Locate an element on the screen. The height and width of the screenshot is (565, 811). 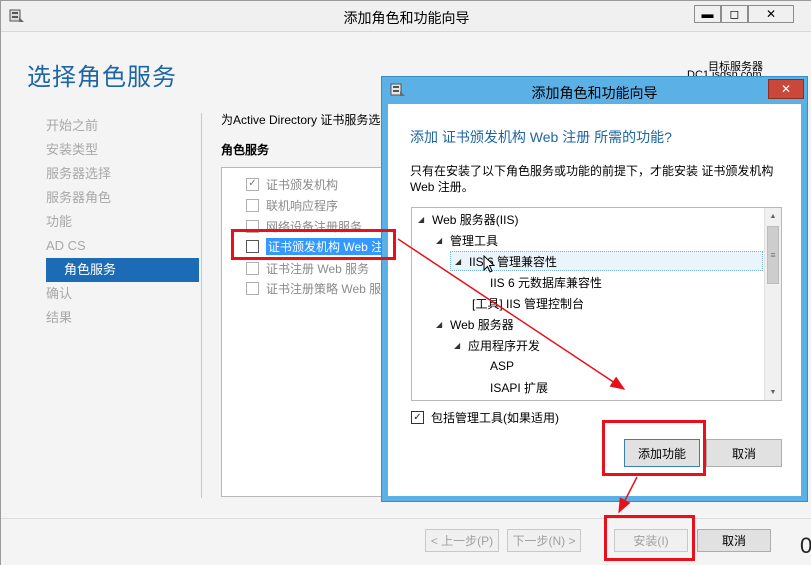
include-tools-option: ✓ 包括管理工具(如果适用) is located at coordinates (485, 417).